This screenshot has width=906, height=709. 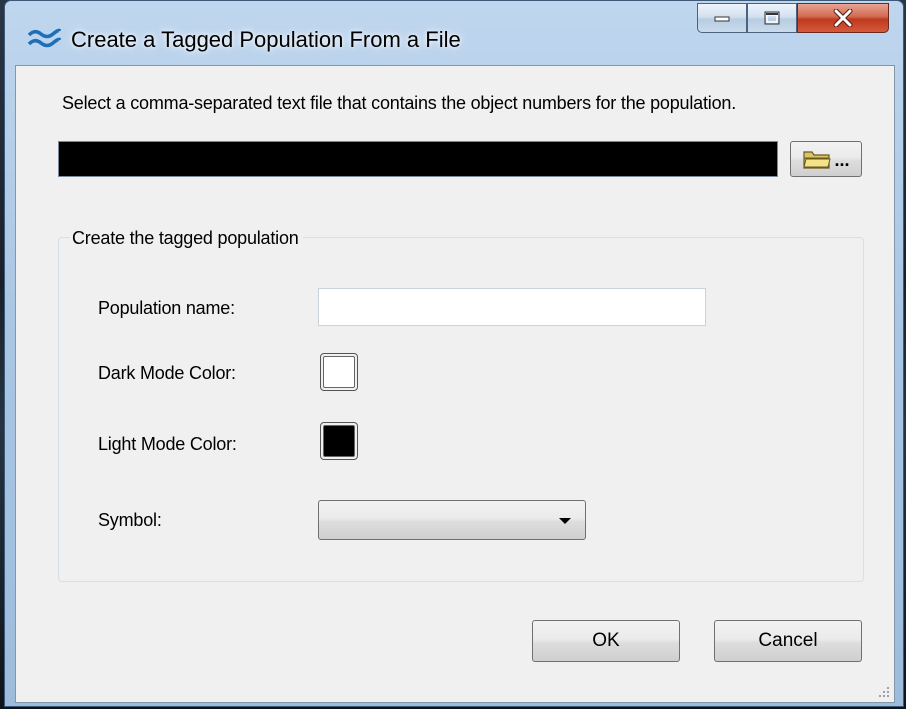 I want to click on close-icon, so click(x=843, y=18).